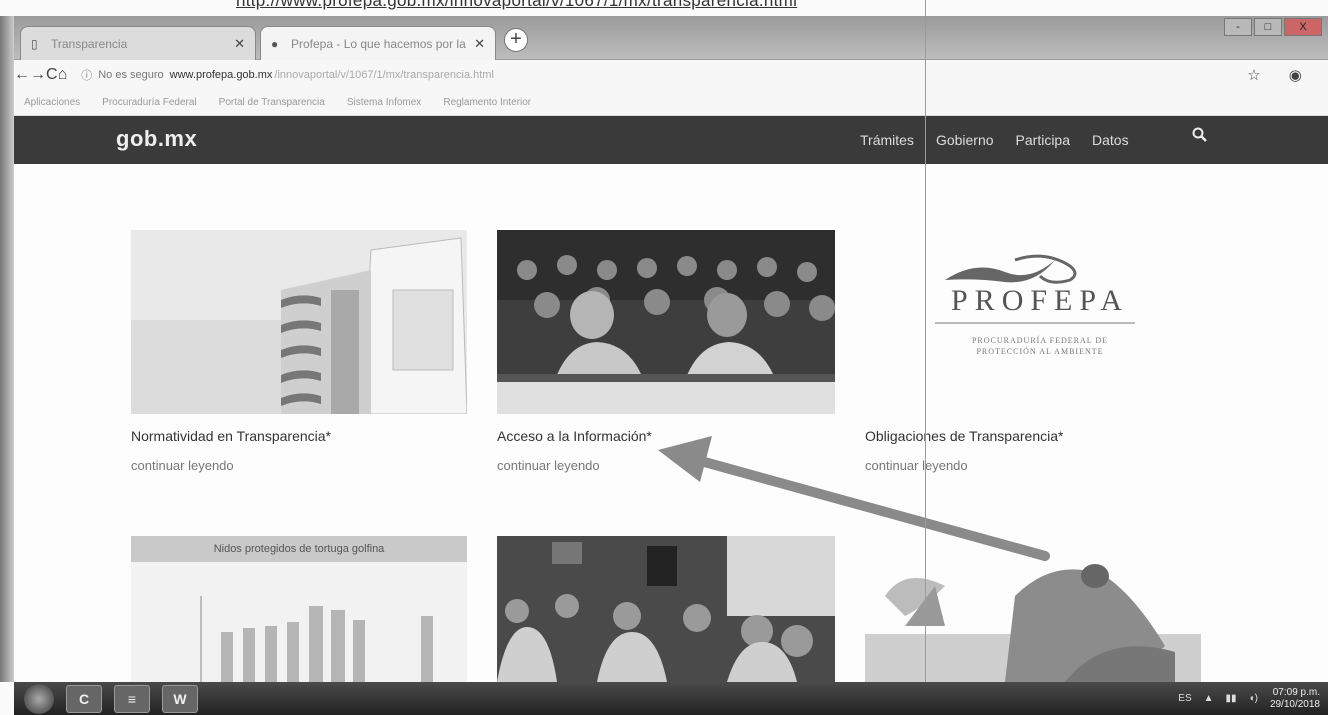 The height and width of the screenshot is (715, 1328). What do you see at coordinates (671, 698) in the screenshot?
I see `os-taskbar: C ≡ W ES ▲ ▮▮ ◖) 07:09 p.m. 29/10/2018` at bounding box center [671, 698].